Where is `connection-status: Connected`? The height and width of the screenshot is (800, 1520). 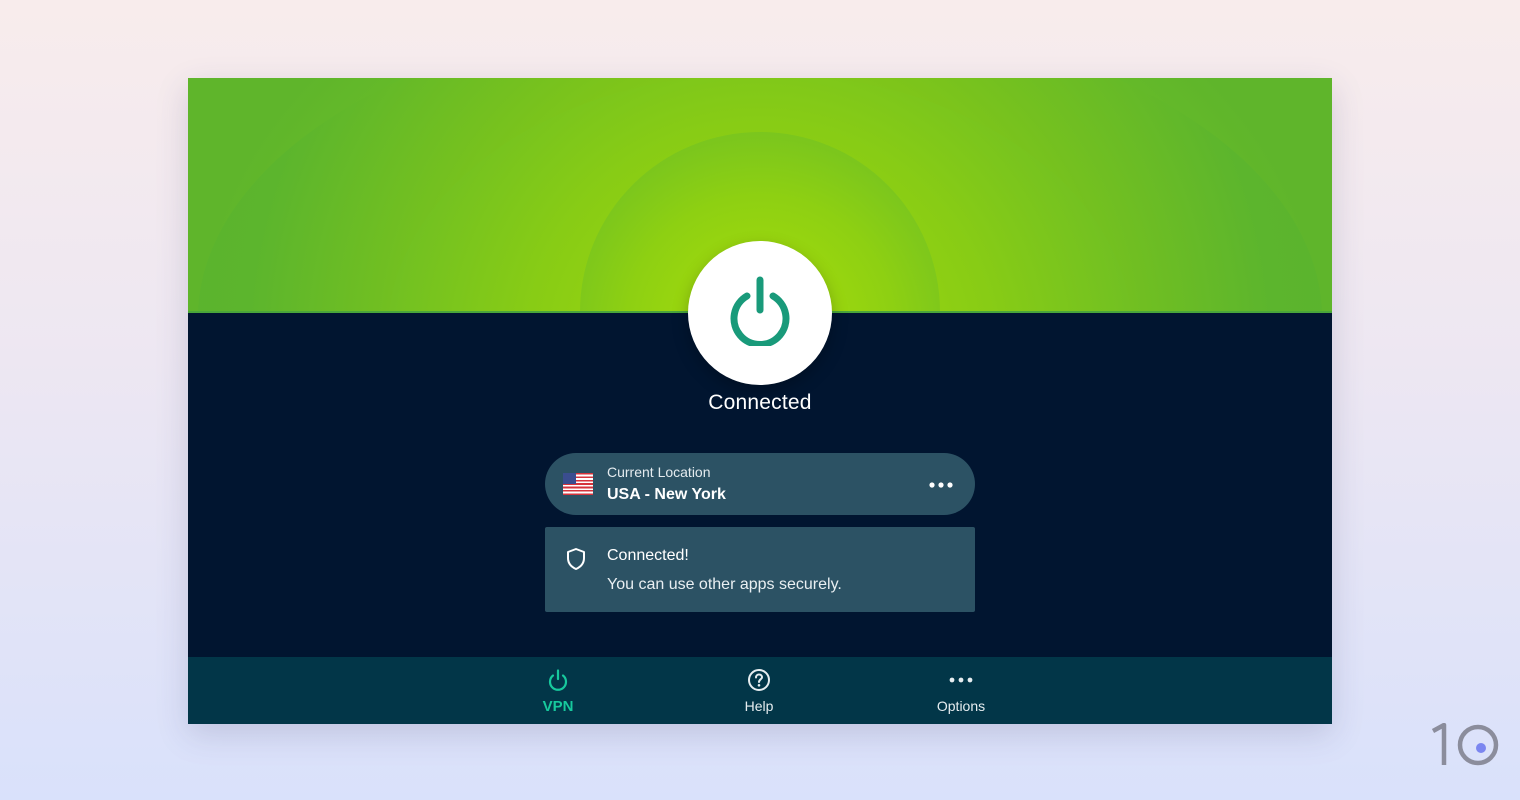 connection-status: Connected is located at coordinates (760, 402).